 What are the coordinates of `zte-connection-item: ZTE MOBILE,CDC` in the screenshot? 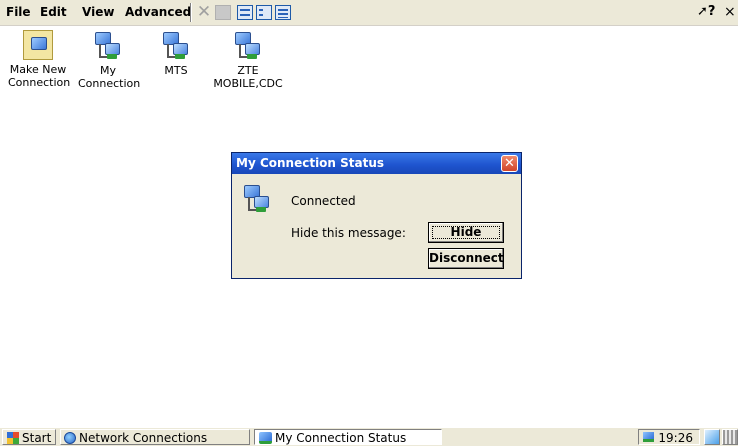 It's located at (248, 60).